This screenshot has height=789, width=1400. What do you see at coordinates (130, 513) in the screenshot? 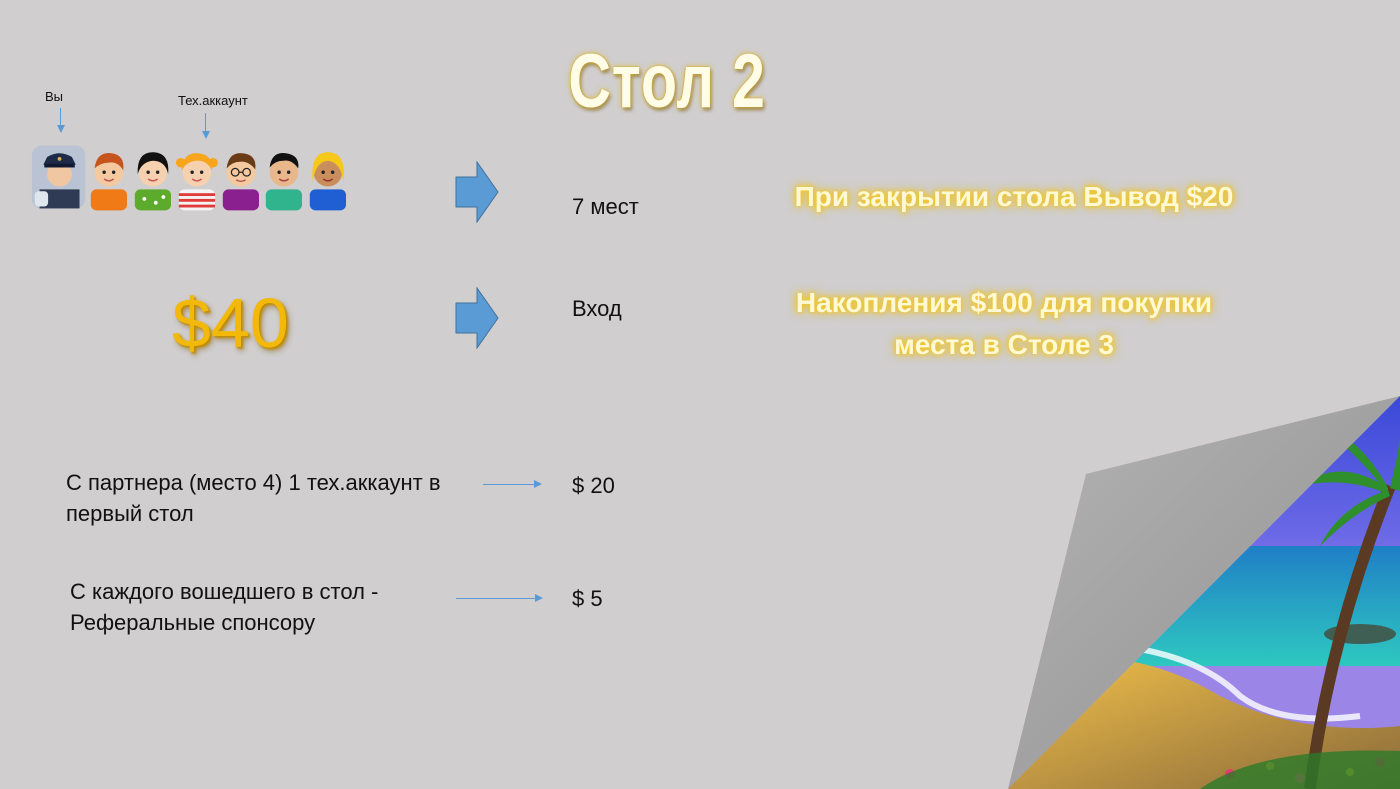
I see `partner-line-2: первый стол` at bounding box center [130, 513].